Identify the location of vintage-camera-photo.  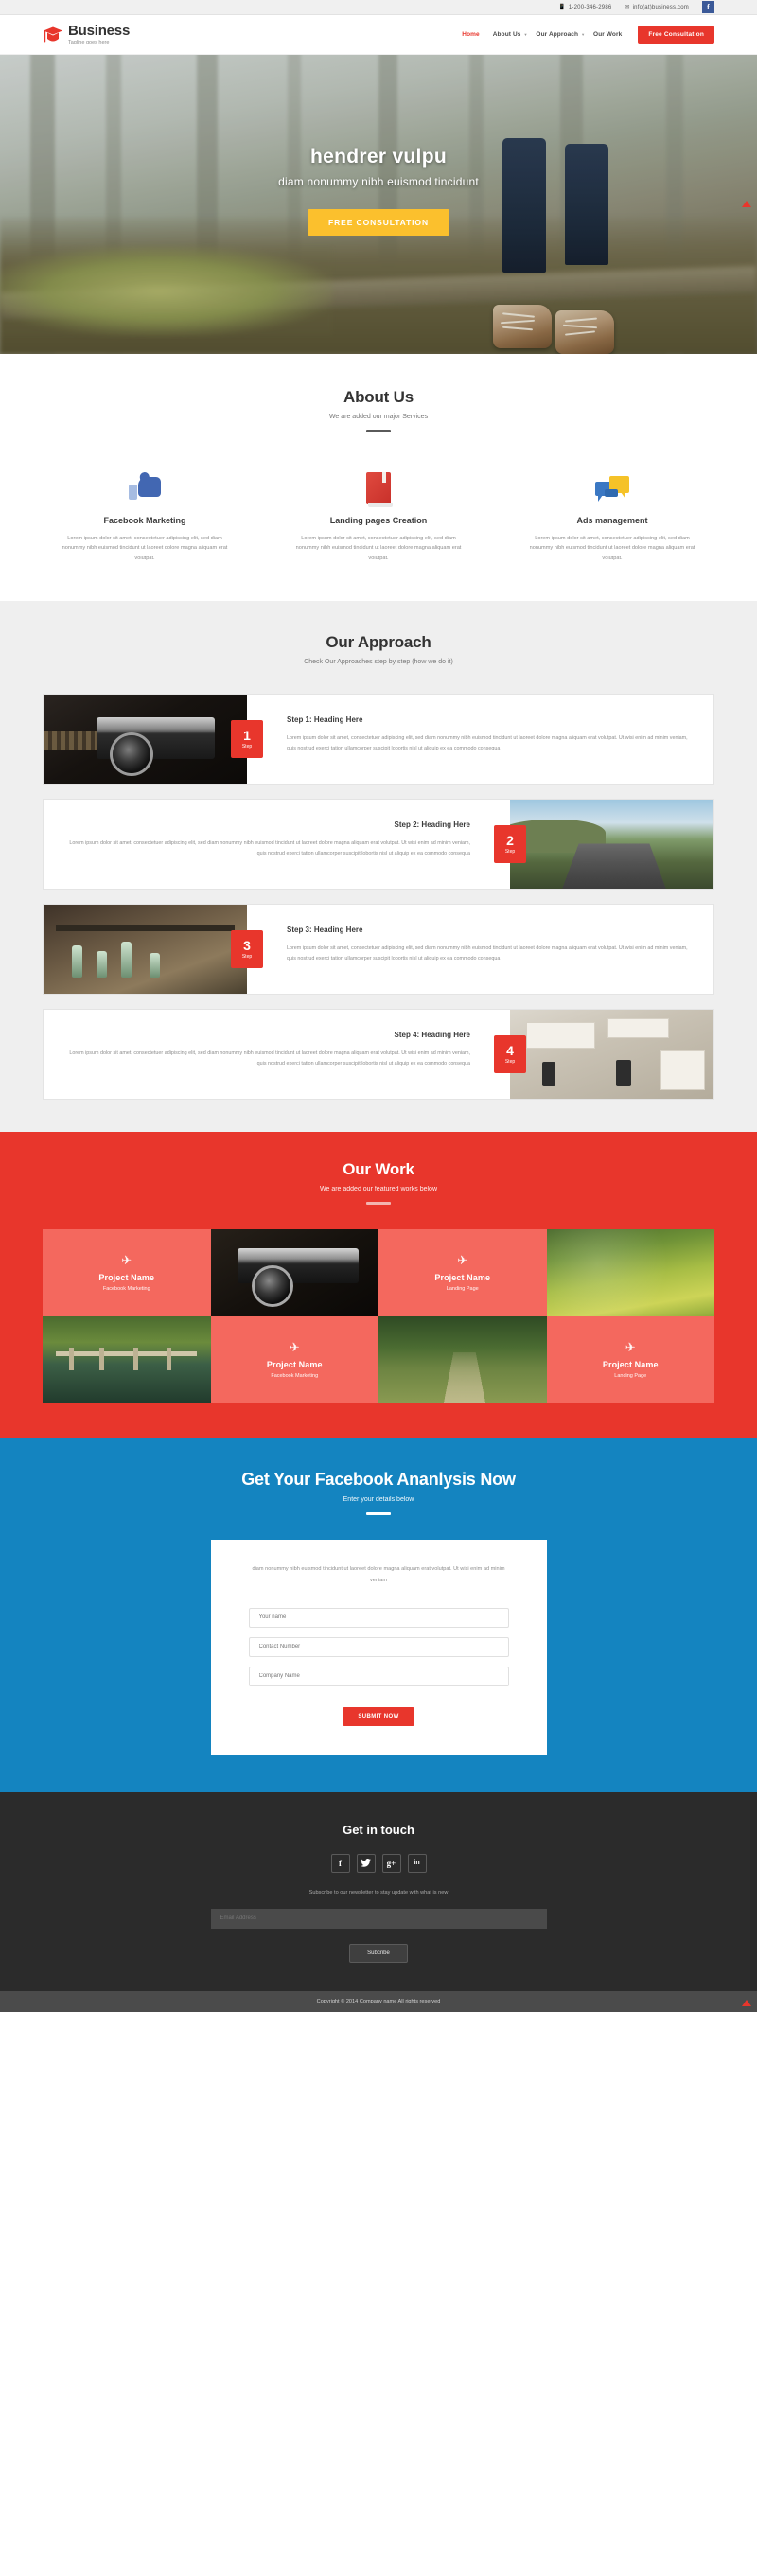
(146, 740).